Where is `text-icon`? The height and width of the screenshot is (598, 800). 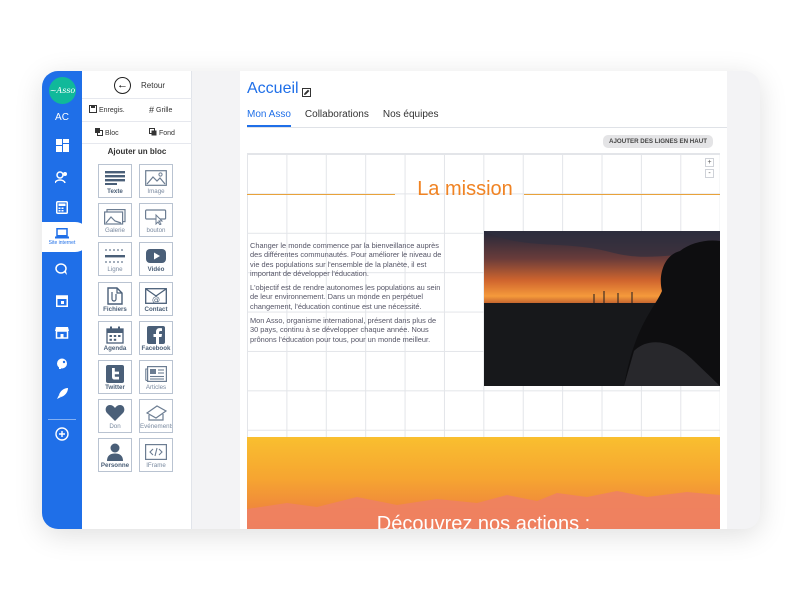
text-icon is located at coordinates (115, 178).